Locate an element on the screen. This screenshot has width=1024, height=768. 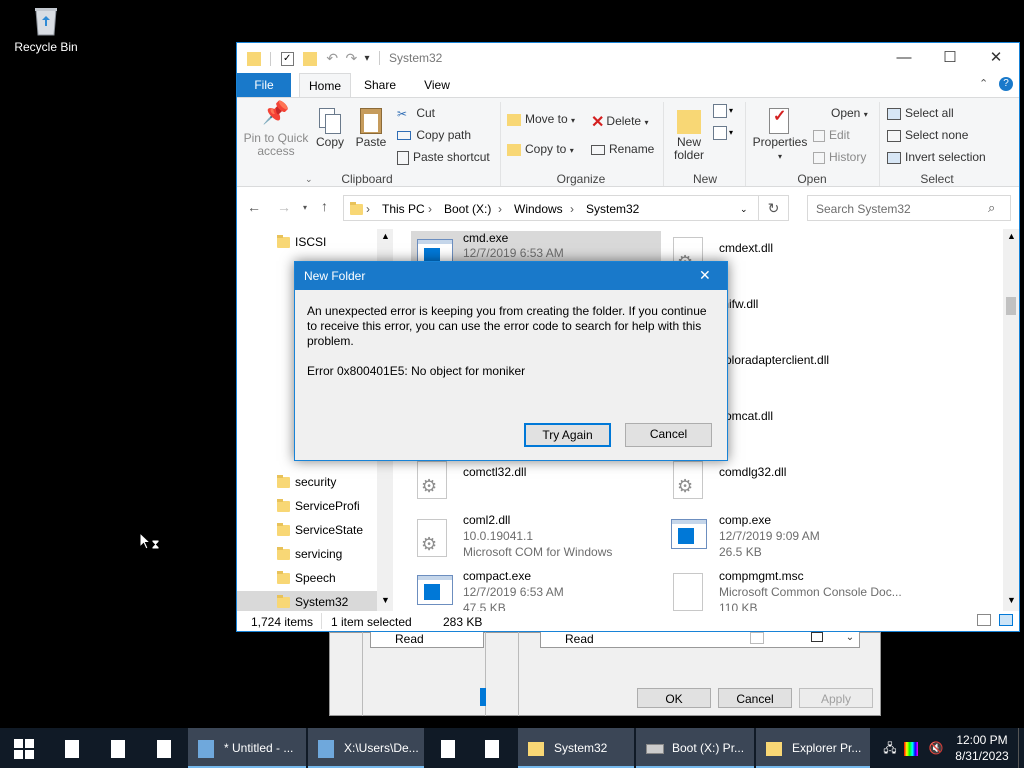
scroll-thumb is located at coordinates (1011, 306).